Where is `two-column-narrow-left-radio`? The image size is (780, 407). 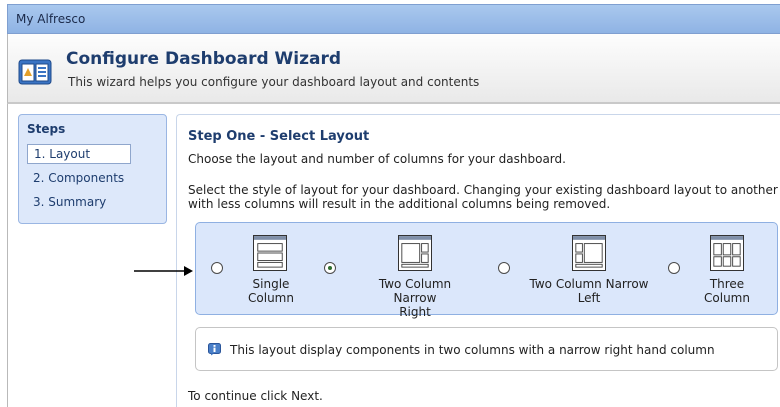
two-column-narrow-left-radio is located at coordinates (504, 268).